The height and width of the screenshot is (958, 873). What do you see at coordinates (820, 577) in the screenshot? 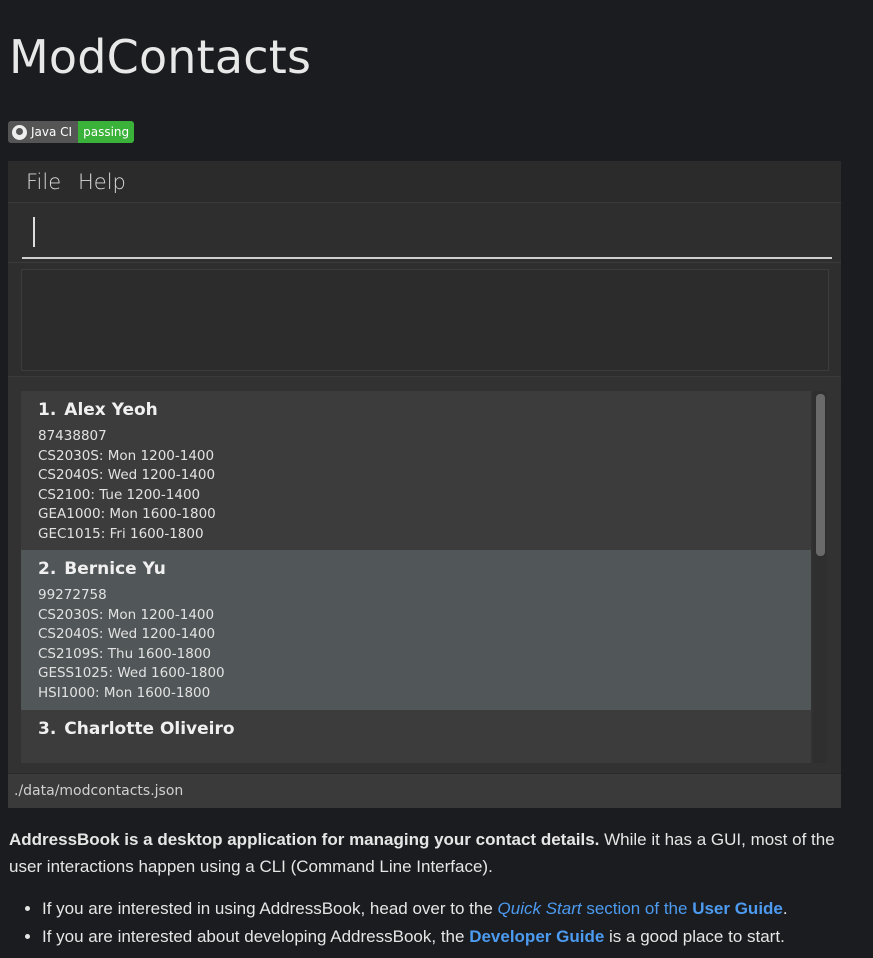
I see `list-scrollbar` at bounding box center [820, 577].